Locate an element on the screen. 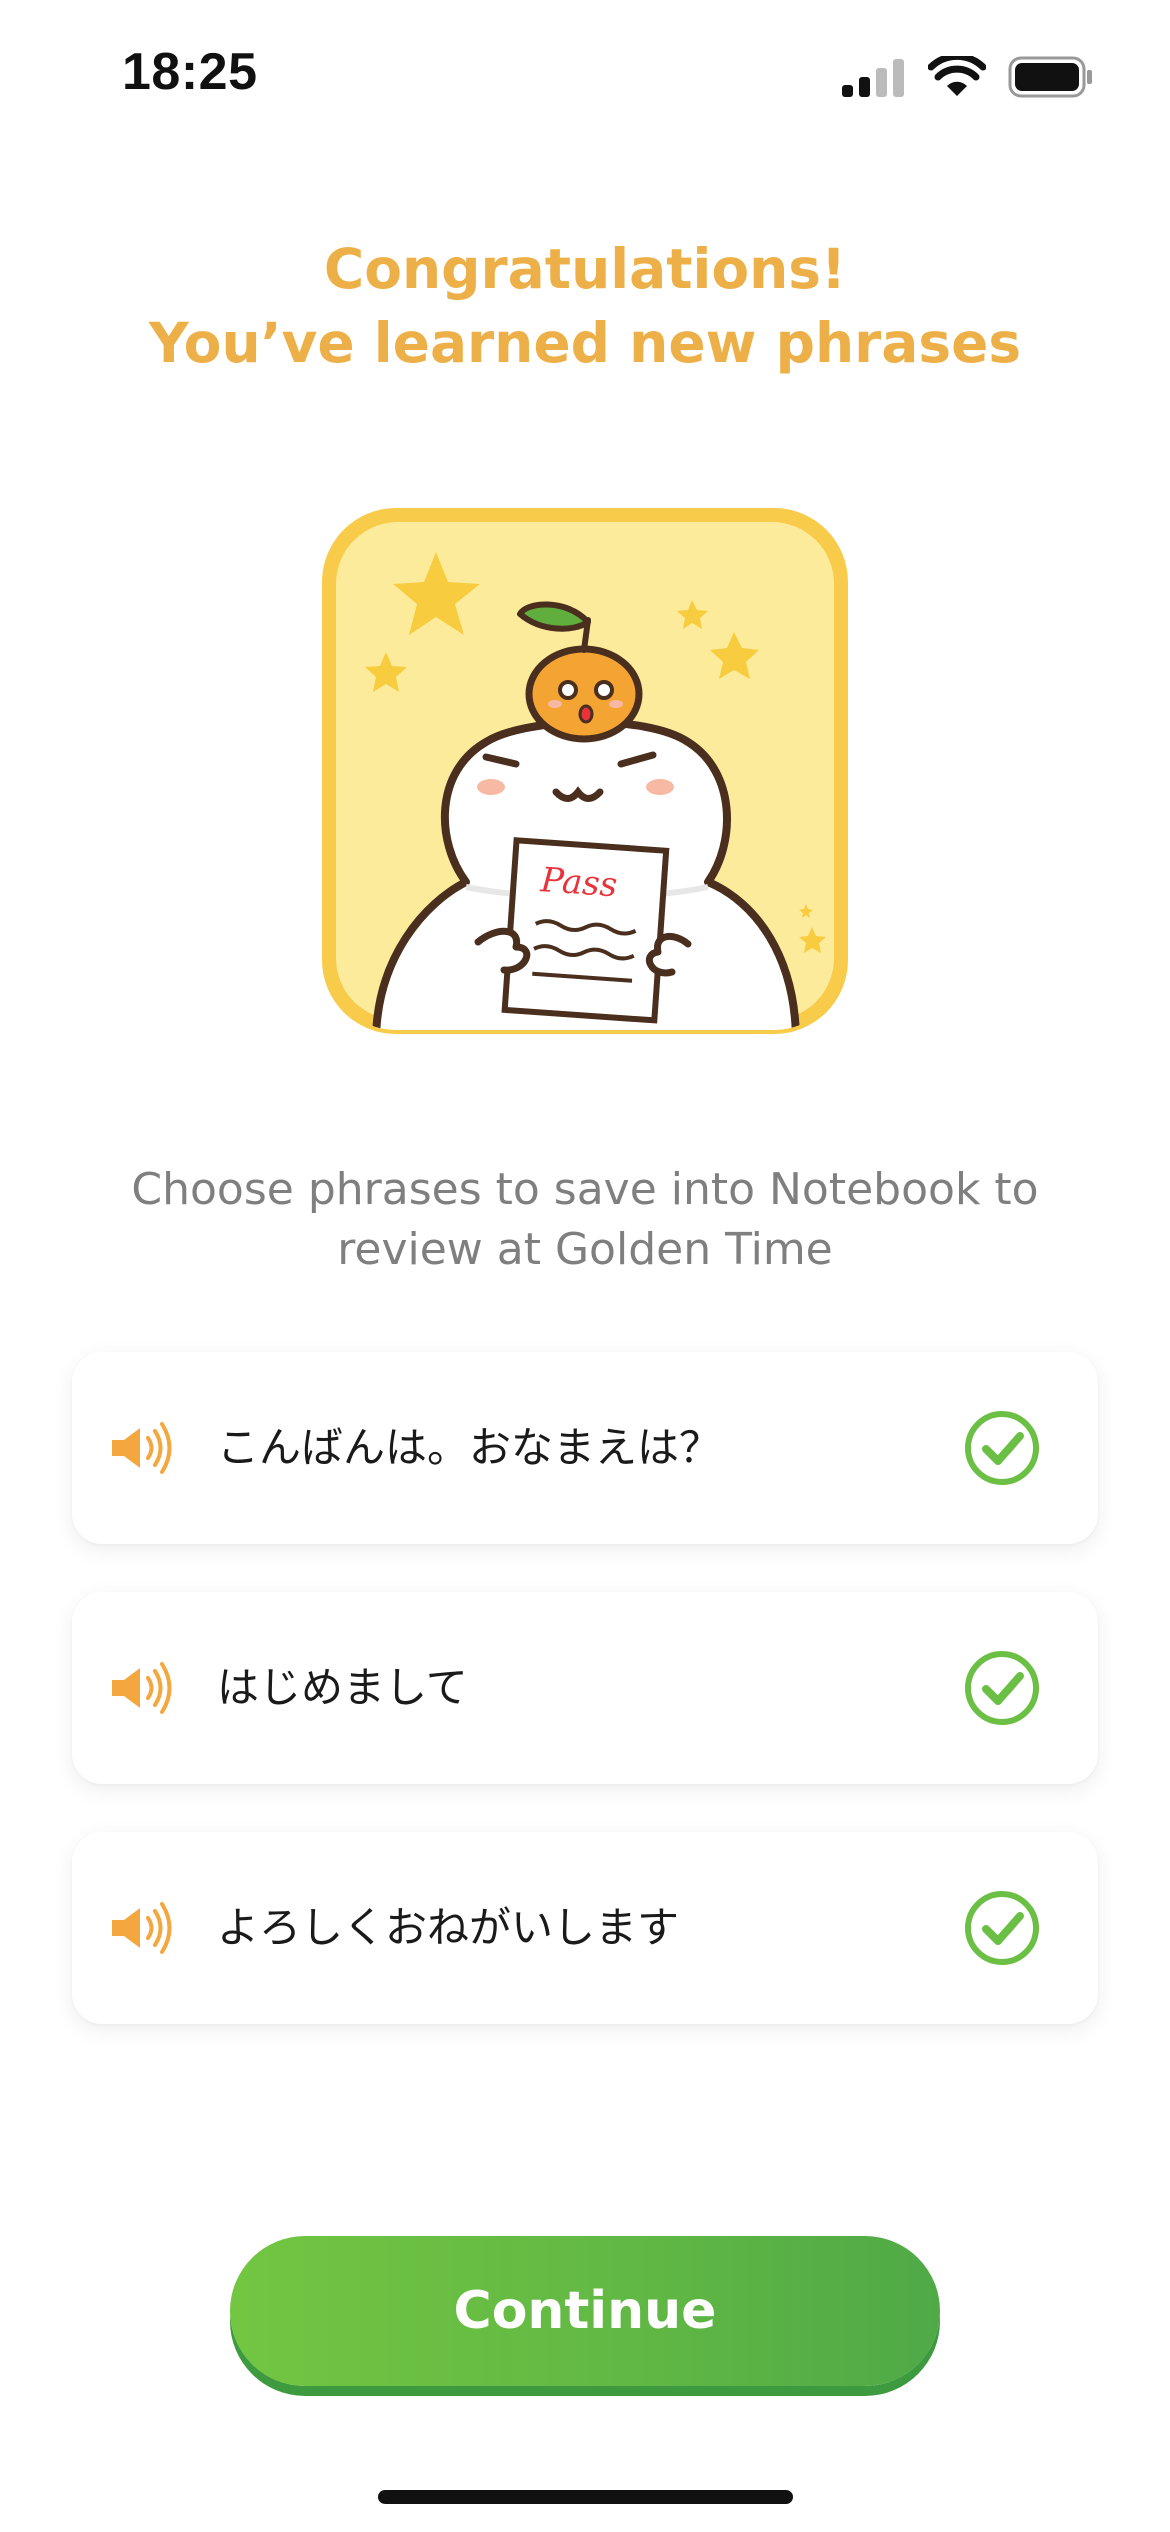 The image size is (1170, 2532). battery-icon is located at coordinates (1050, 77).